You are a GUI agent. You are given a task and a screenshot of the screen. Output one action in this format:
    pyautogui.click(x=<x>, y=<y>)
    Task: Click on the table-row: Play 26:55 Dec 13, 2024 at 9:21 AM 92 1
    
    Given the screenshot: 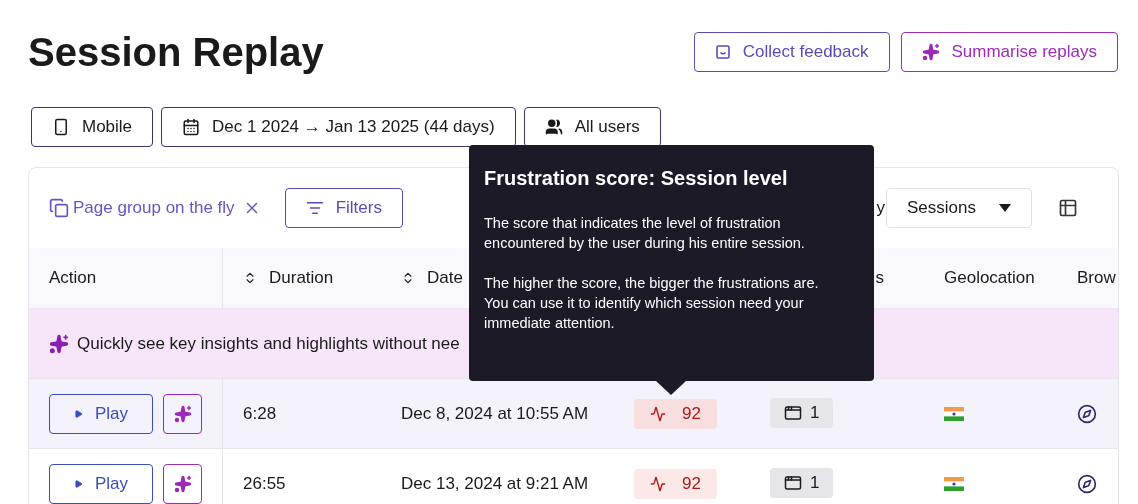 What is the action you would take?
    pyautogui.click(x=573, y=476)
    